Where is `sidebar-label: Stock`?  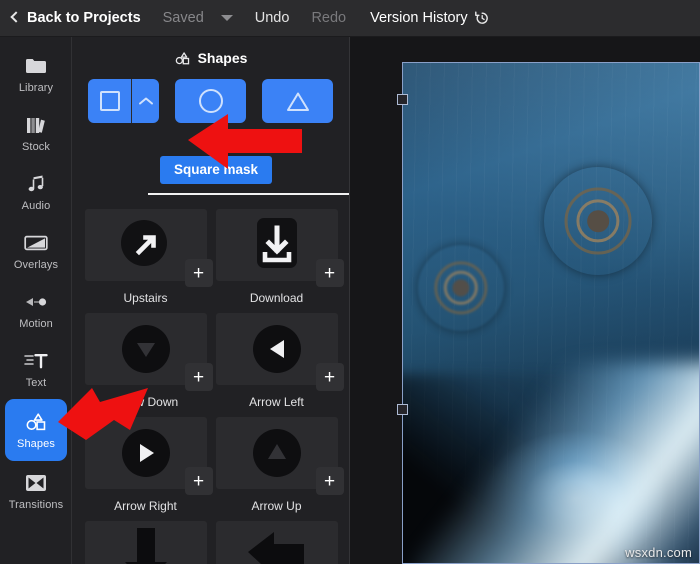
sidebar-label: Stock is located at coordinates (35, 146).